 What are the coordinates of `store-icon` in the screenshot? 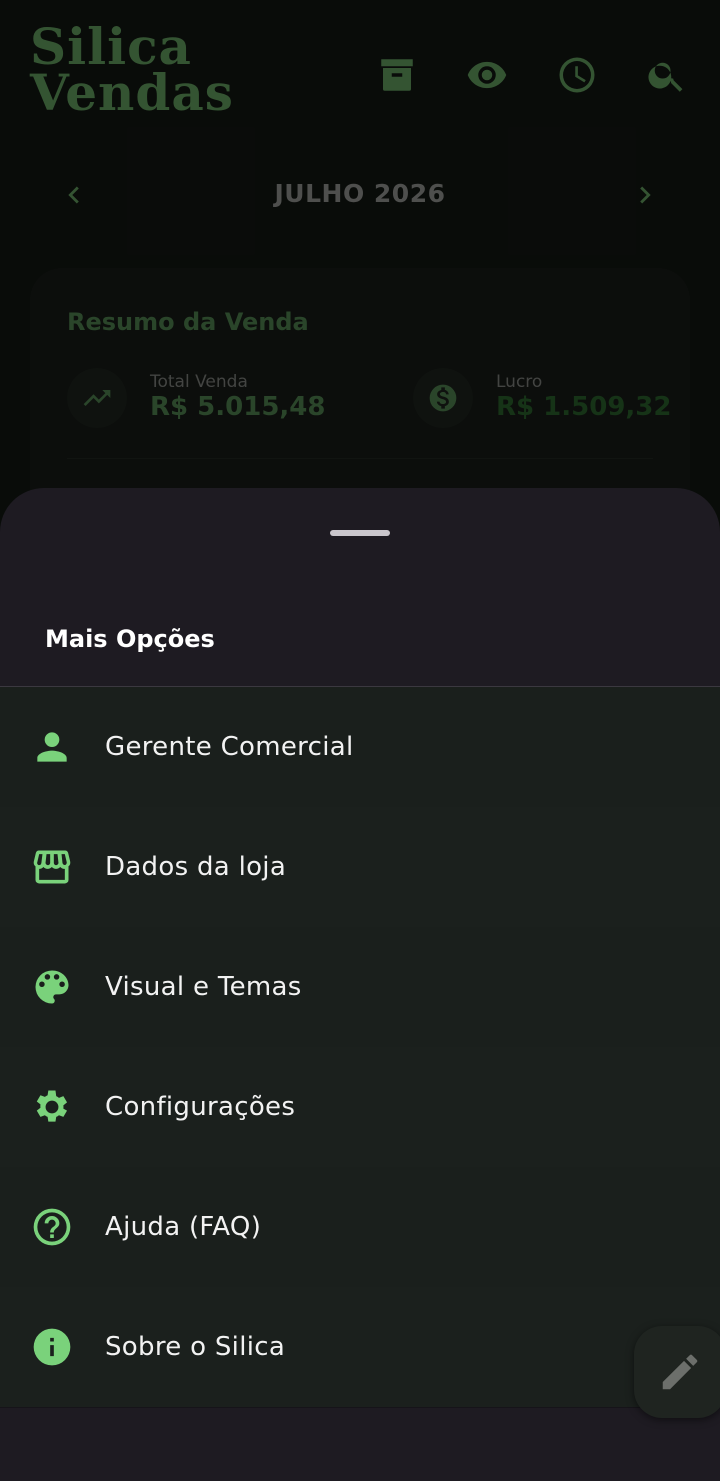 It's located at (52, 867).